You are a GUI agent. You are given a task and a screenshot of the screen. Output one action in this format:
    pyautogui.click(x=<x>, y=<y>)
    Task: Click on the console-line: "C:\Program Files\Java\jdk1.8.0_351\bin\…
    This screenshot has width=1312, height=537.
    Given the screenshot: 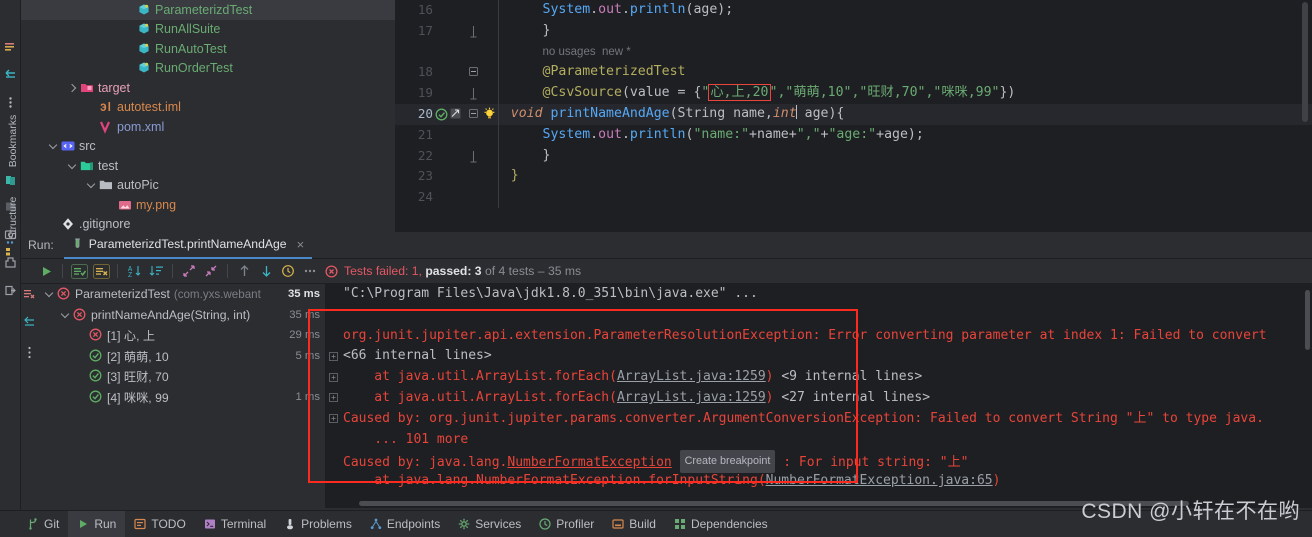 What is the action you would take?
    pyautogui.click(x=550, y=293)
    